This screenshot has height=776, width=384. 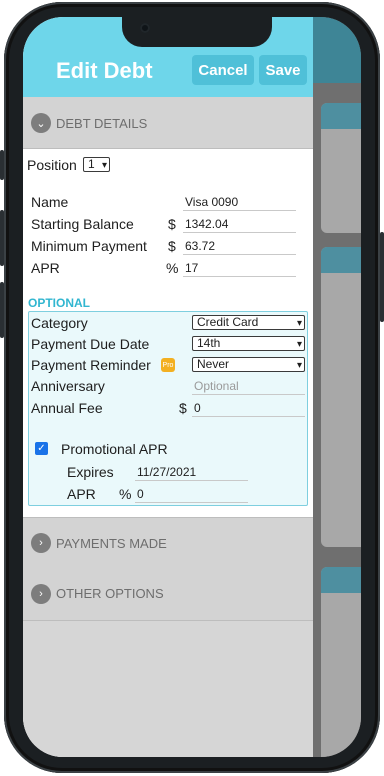 I want to click on expires-underline, so click(x=191, y=480).